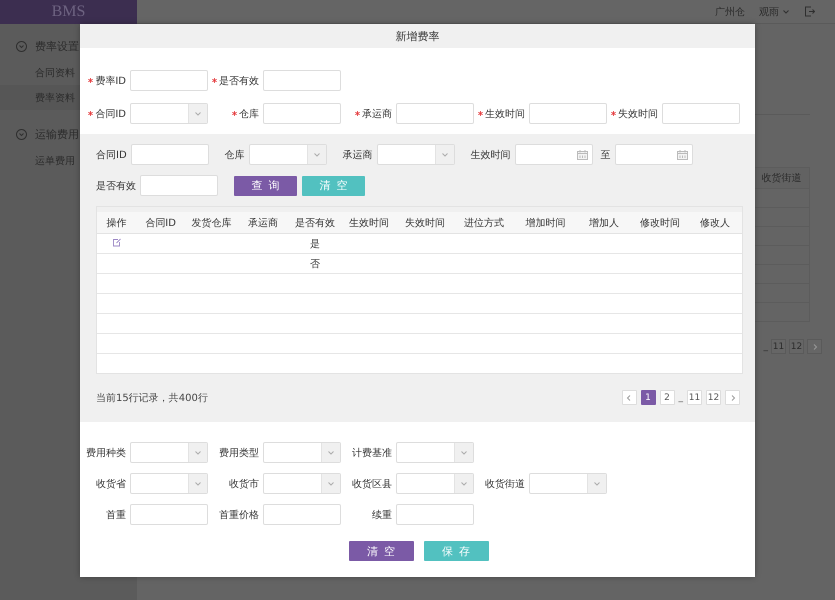  Describe the element at coordinates (315, 244) in the screenshot. I see `table-cell: 是` at that location.